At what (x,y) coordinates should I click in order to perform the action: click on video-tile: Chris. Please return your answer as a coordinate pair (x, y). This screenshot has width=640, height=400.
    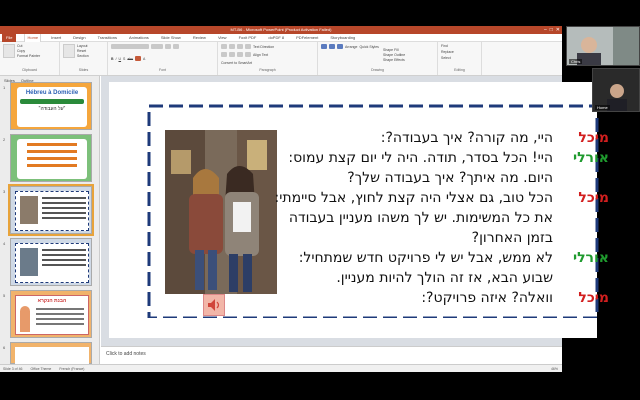
    Looking at the image, I should click on (603, 46).